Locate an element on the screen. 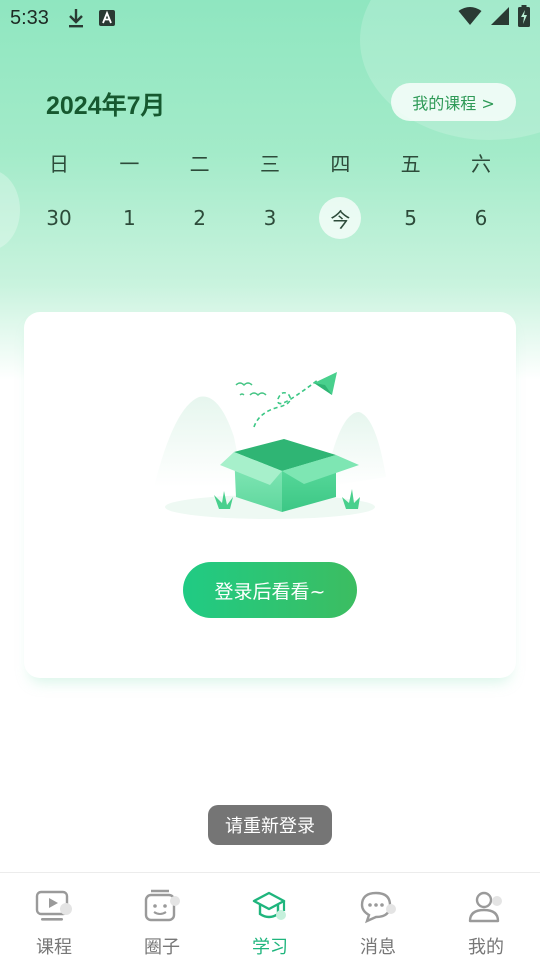 The image size is (540, 960). date-number: 2 is located at coordinates (200, 218).